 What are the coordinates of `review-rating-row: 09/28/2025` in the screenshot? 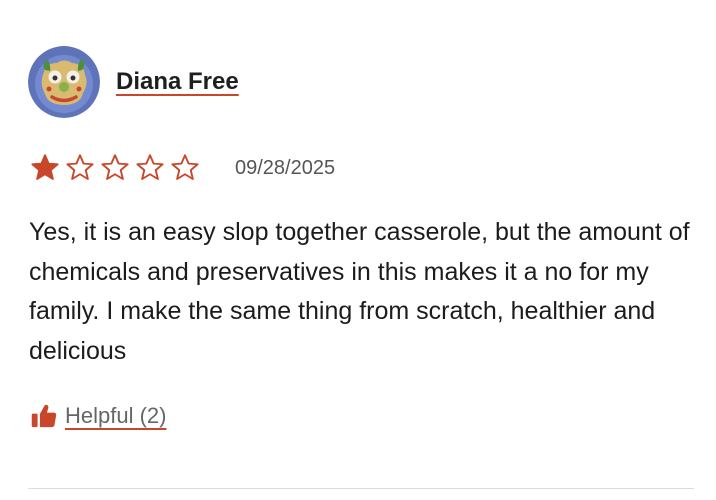 It's located at (182, 168).